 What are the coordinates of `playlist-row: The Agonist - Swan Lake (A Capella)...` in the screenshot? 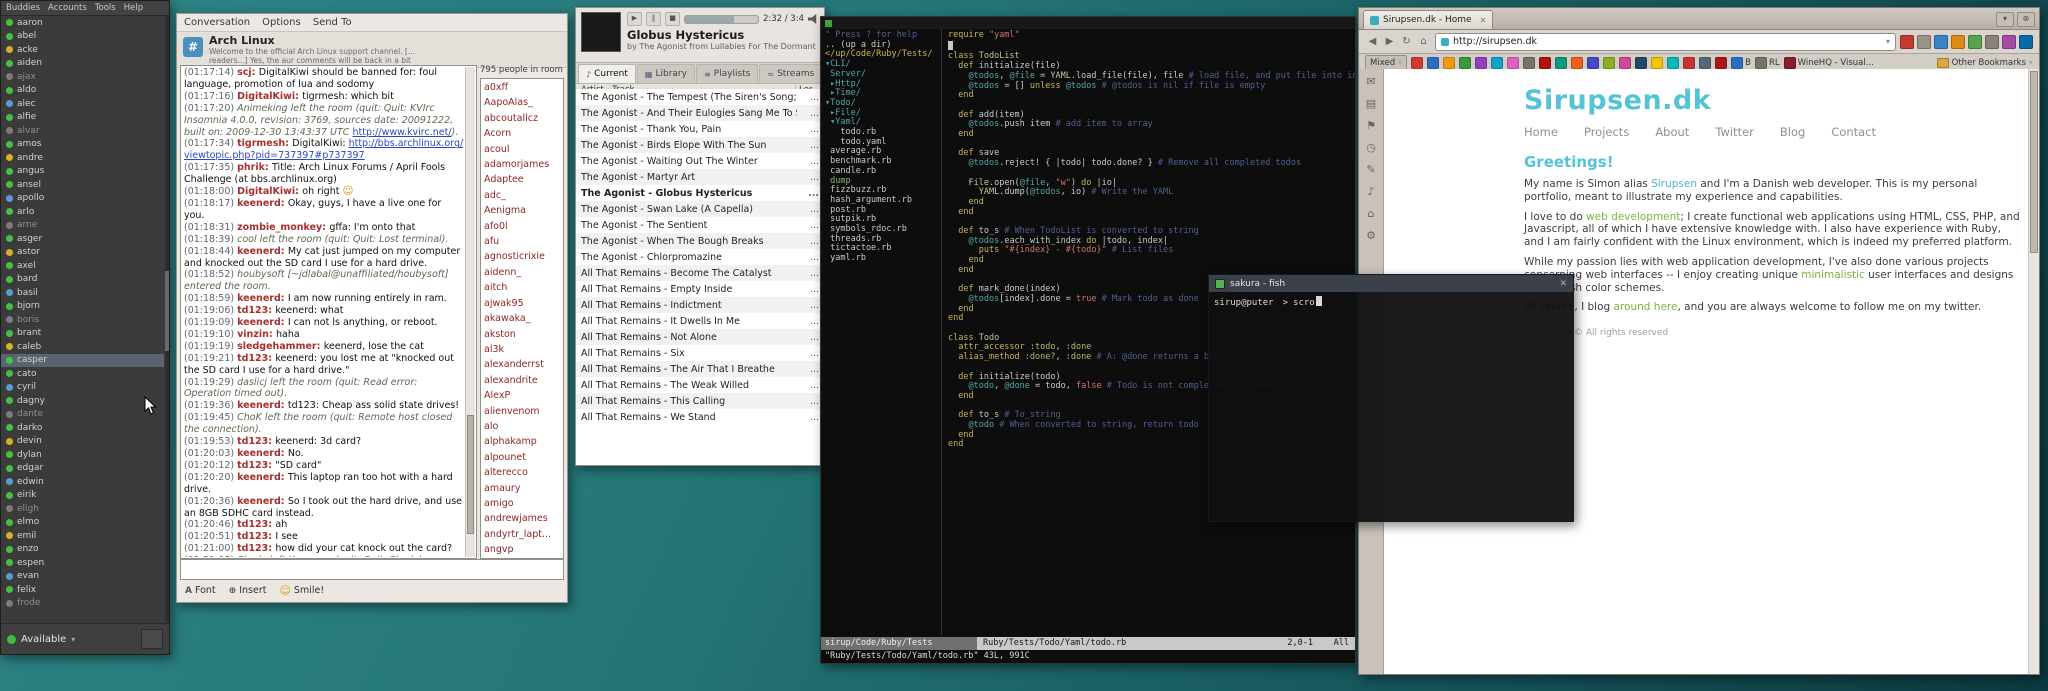 It's located at (700, 209).